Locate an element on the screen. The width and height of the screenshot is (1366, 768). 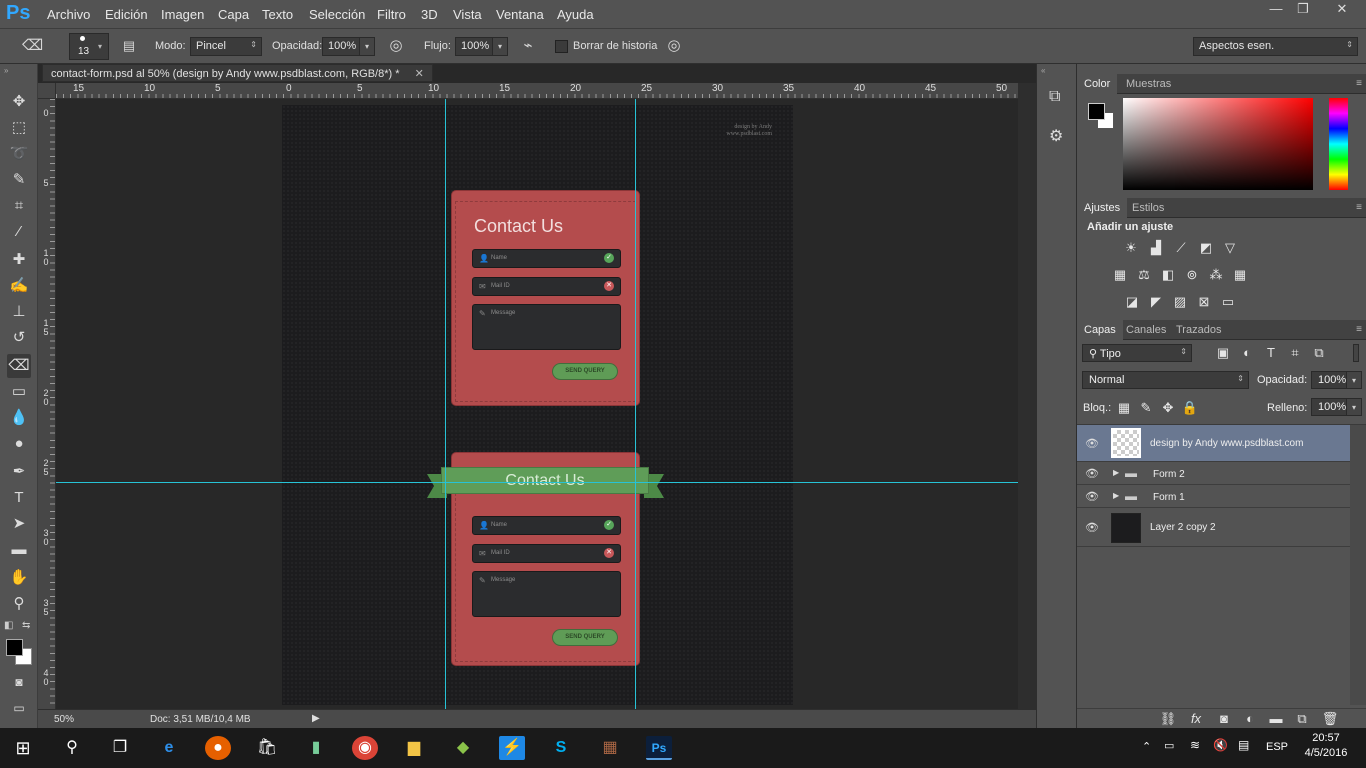
workspace-select: Aspectos esen. ⇕ is located at coordinates (1275, 46).